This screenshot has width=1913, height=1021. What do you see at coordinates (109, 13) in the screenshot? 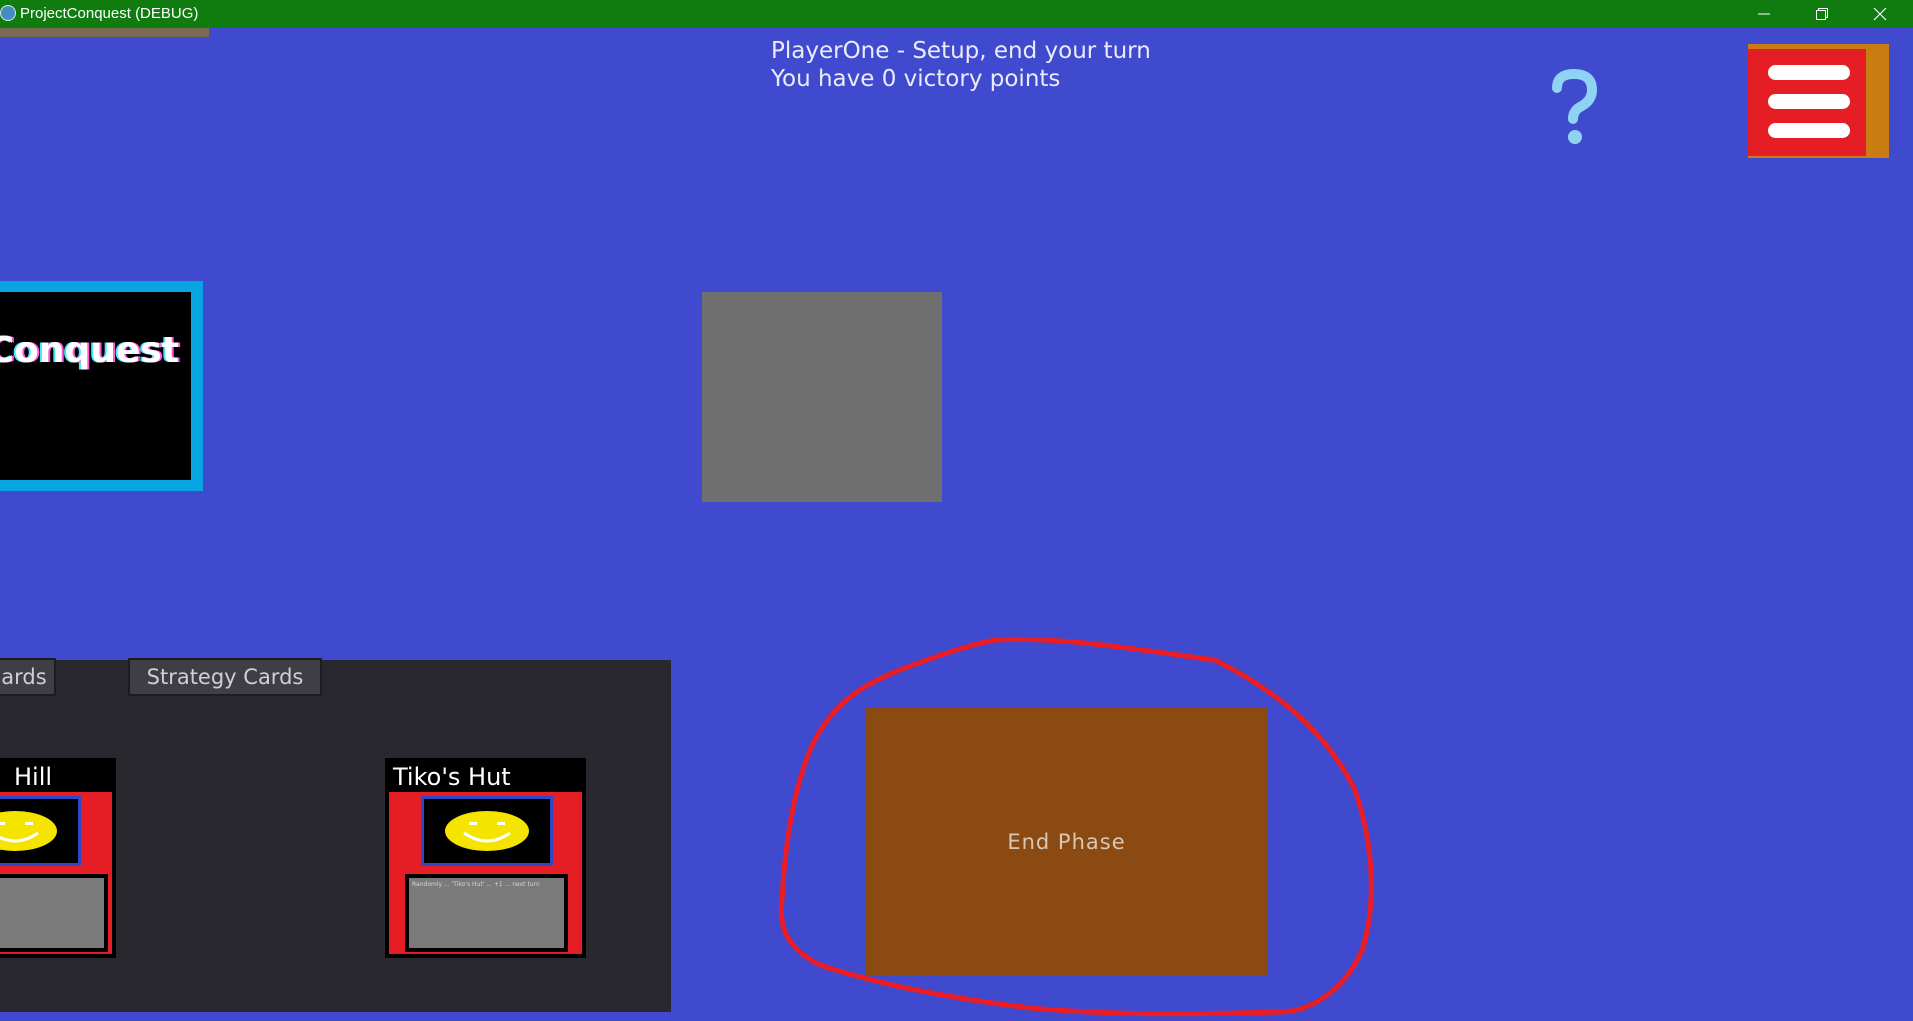
I see `window-title: ProjectConquest (DEBUG)` at bounding box center [109, 13].